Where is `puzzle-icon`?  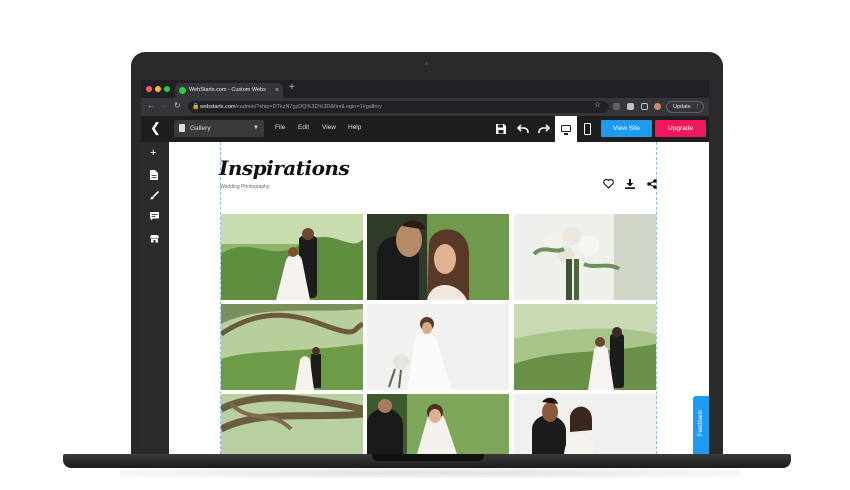 puzzle-icon is located at coordinates (630, 106).